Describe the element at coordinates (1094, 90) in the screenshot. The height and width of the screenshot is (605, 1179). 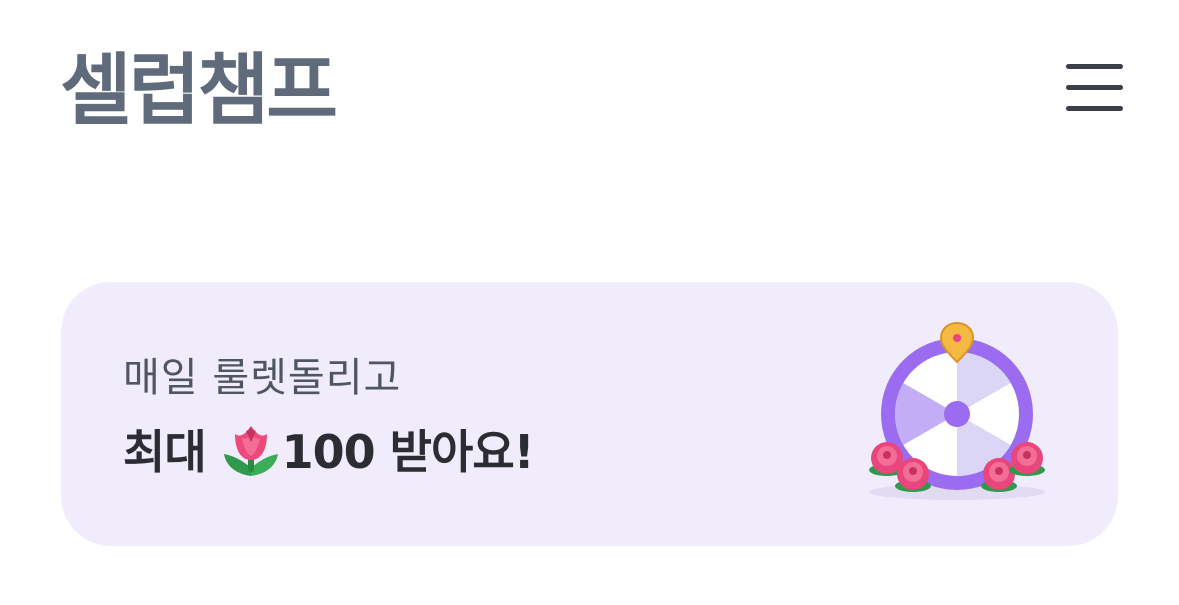
I see `menu-button` at that location.